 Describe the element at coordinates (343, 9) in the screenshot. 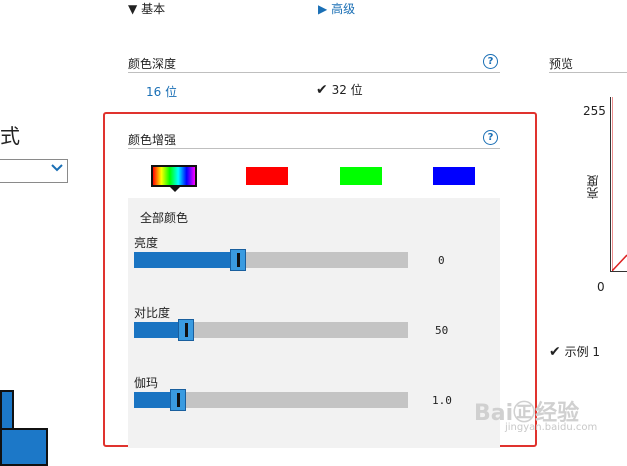

I see `tab-advanced-label: 高级` at that location.